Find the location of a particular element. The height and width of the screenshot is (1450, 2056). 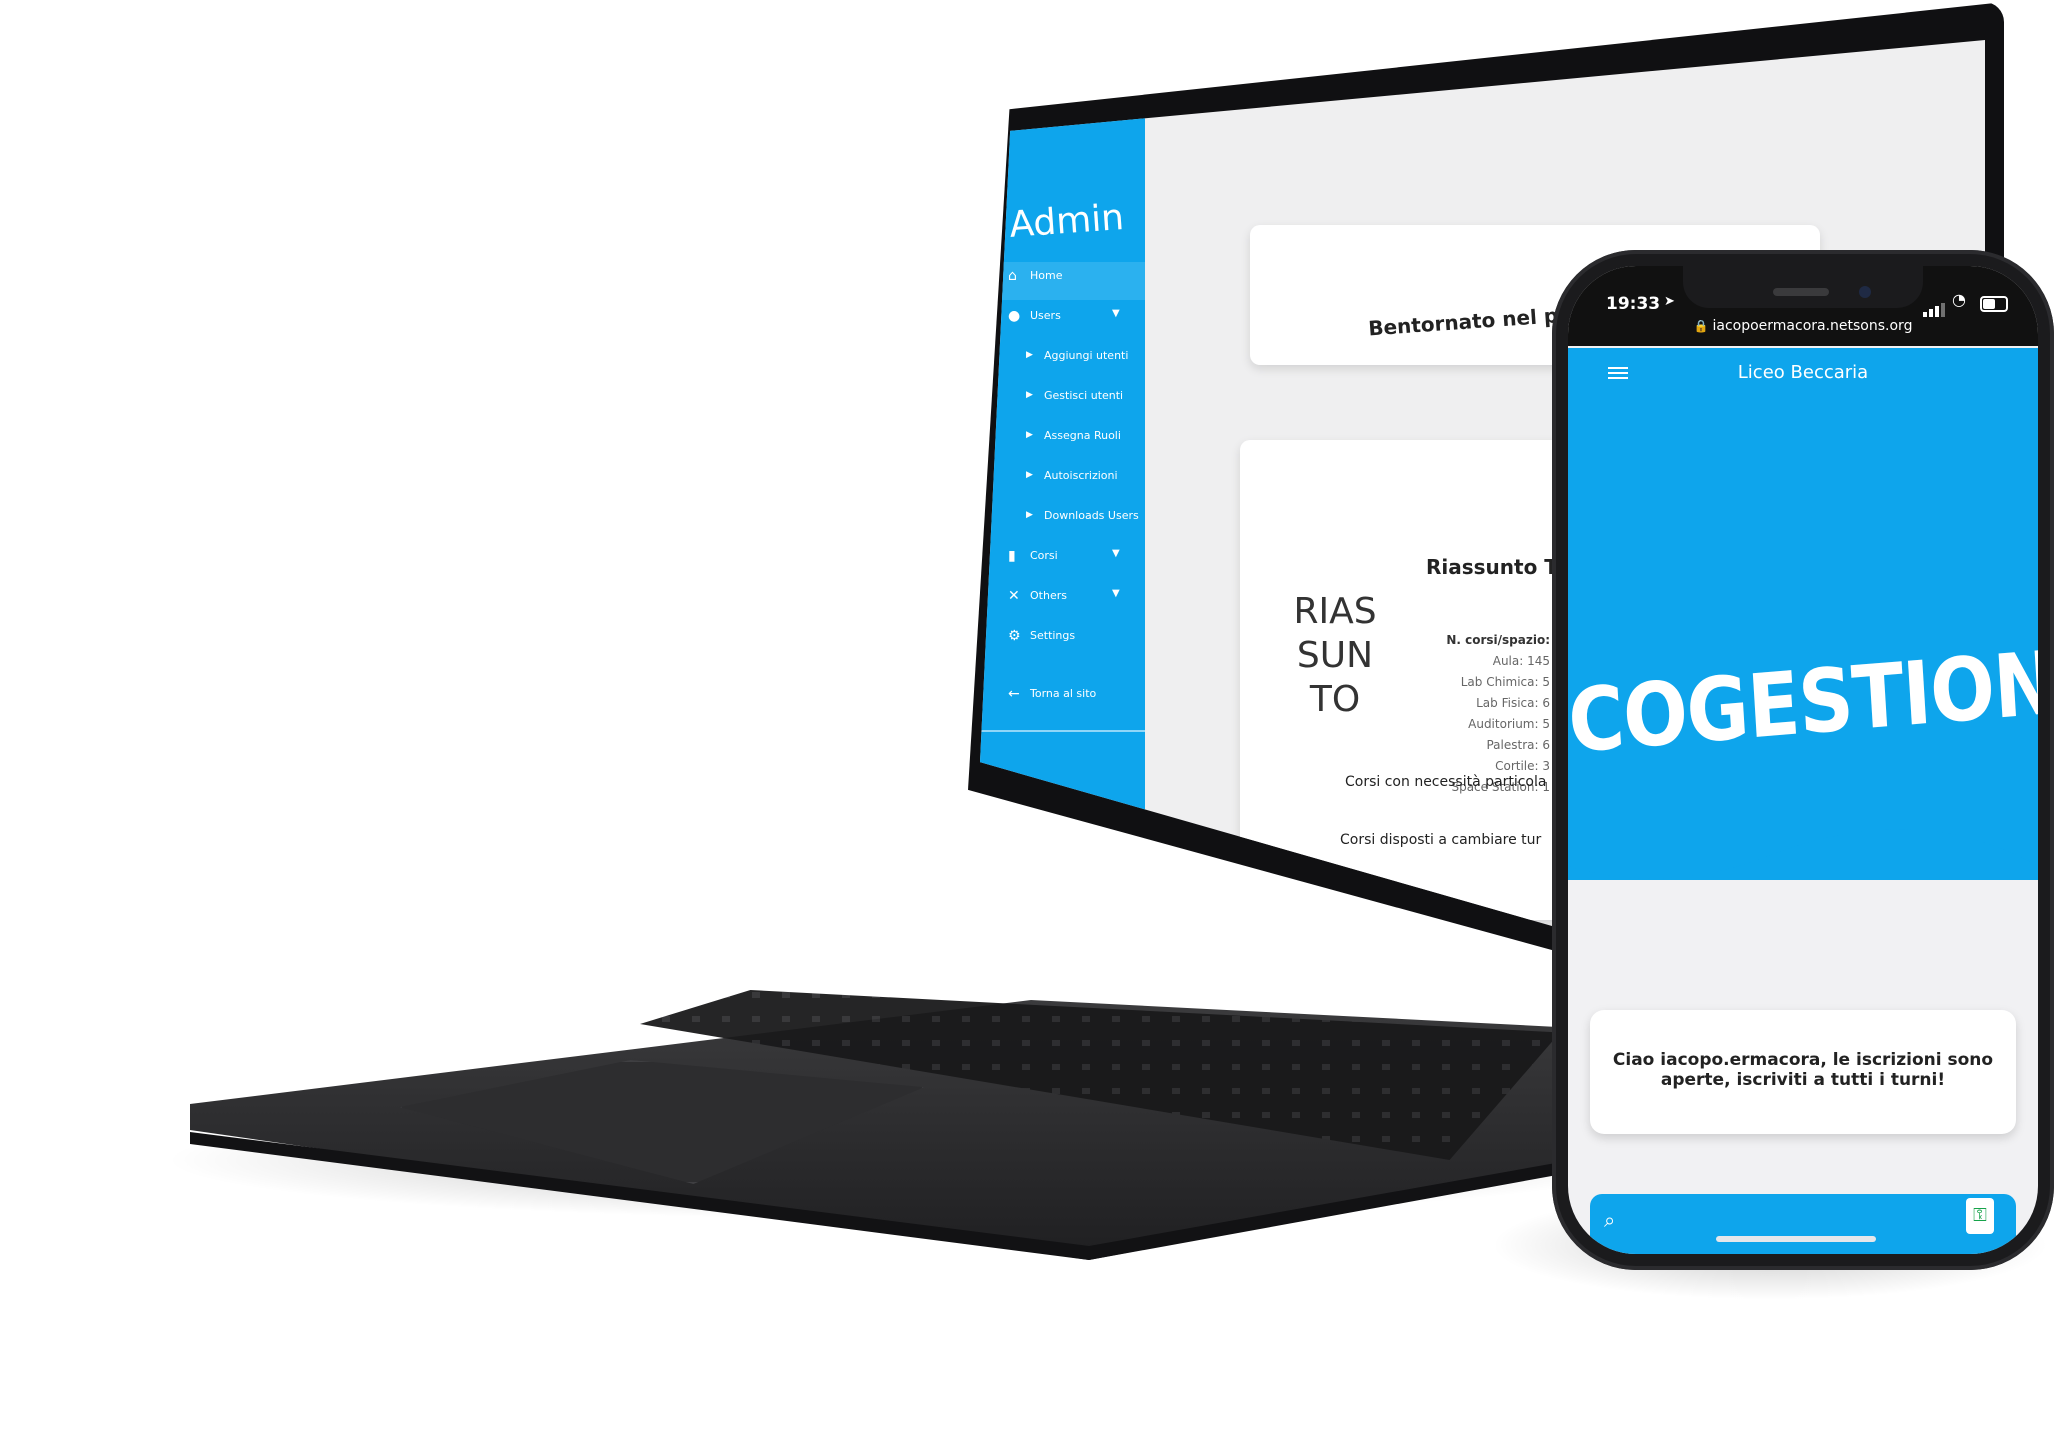

sidebar-item-label: Home is located at coordinates (1046, 275).